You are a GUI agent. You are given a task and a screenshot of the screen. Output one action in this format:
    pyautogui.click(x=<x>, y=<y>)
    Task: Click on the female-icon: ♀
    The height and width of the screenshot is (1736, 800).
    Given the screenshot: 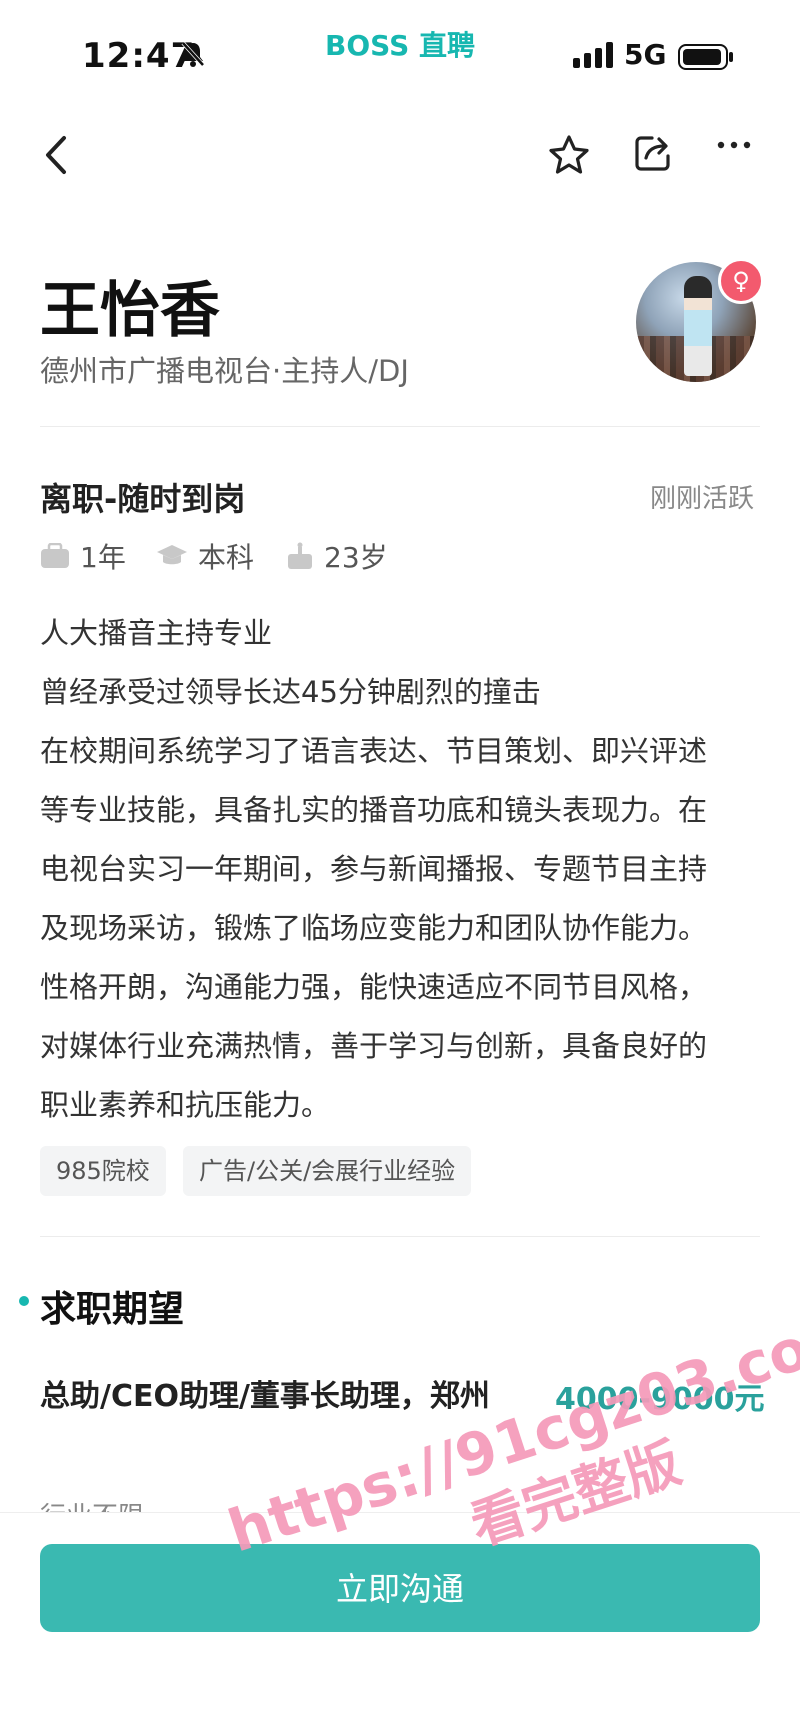 What is the action you would take?
    pyautogui.click(x=741, y=281)
    